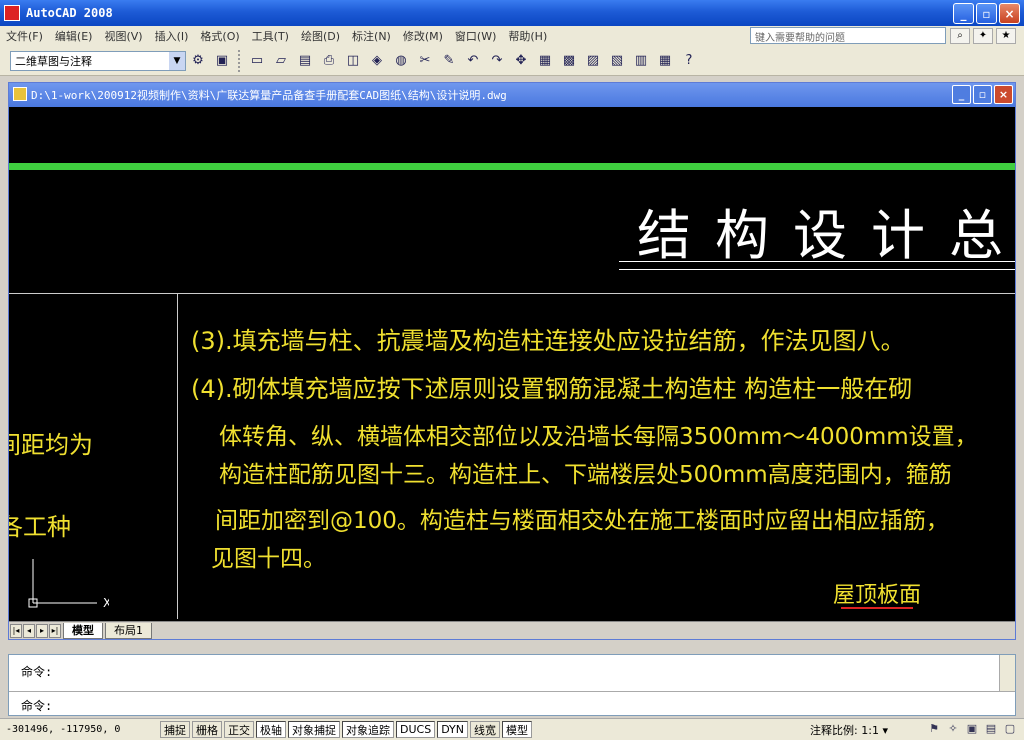 Image resolution: width=1024 pixels, height=740 pixels. Describe the element at coordinates (175, 729) in the screenshot. I see `snap-toggle: 捕捉` at that location.